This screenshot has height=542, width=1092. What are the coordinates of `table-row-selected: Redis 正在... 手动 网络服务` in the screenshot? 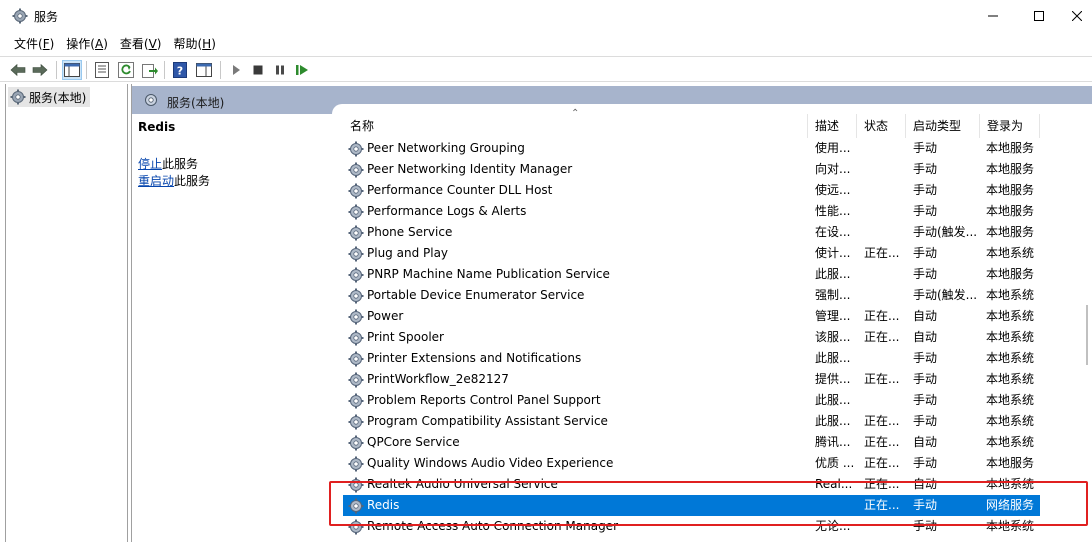 It's located at (691, 505).